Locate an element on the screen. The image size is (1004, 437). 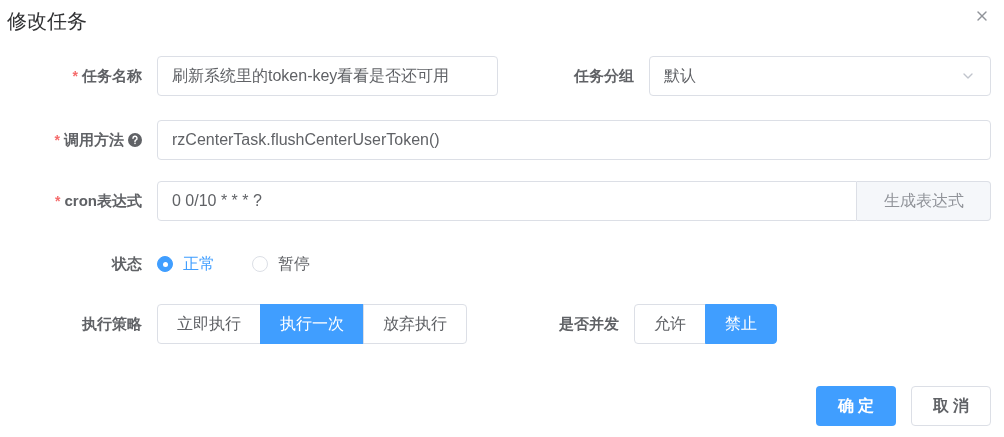
cancel-button: 取 消 is located at coordinates (951, 406).